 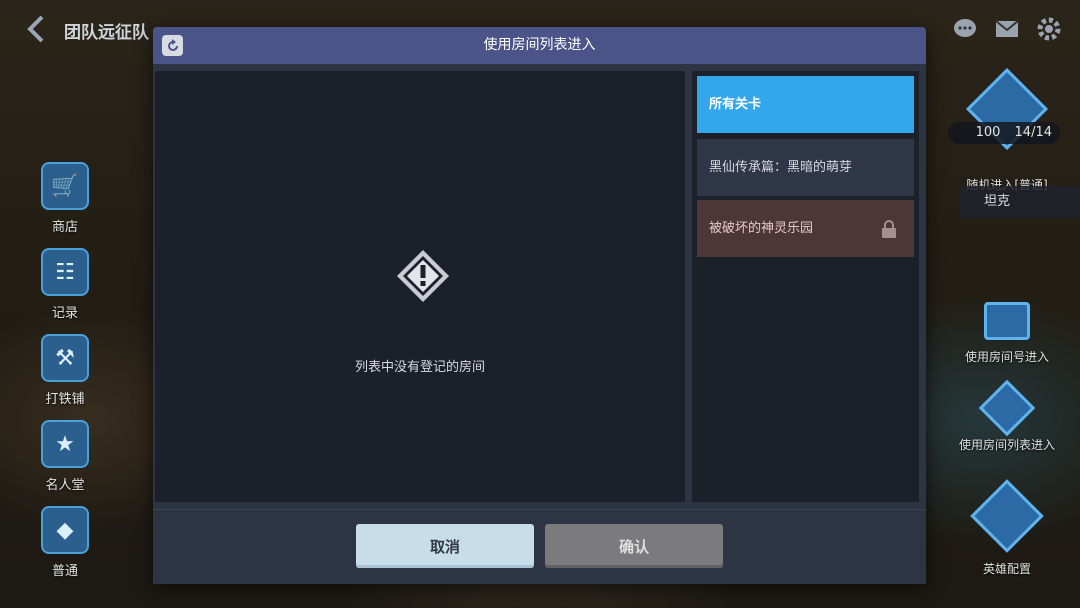 I want to click on stamina-value: 100, so click(x=988, y=132).